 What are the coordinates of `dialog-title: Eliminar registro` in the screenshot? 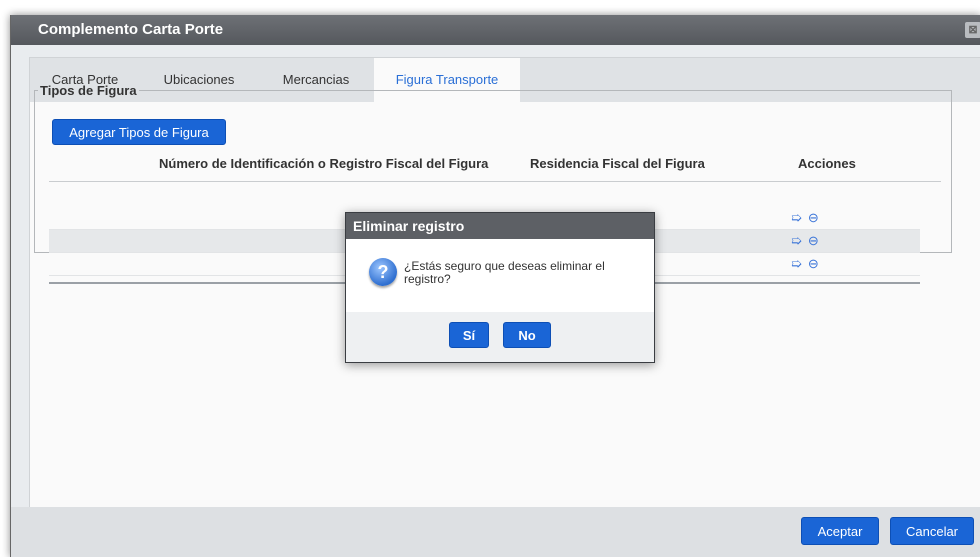 It's located at (500, 226).